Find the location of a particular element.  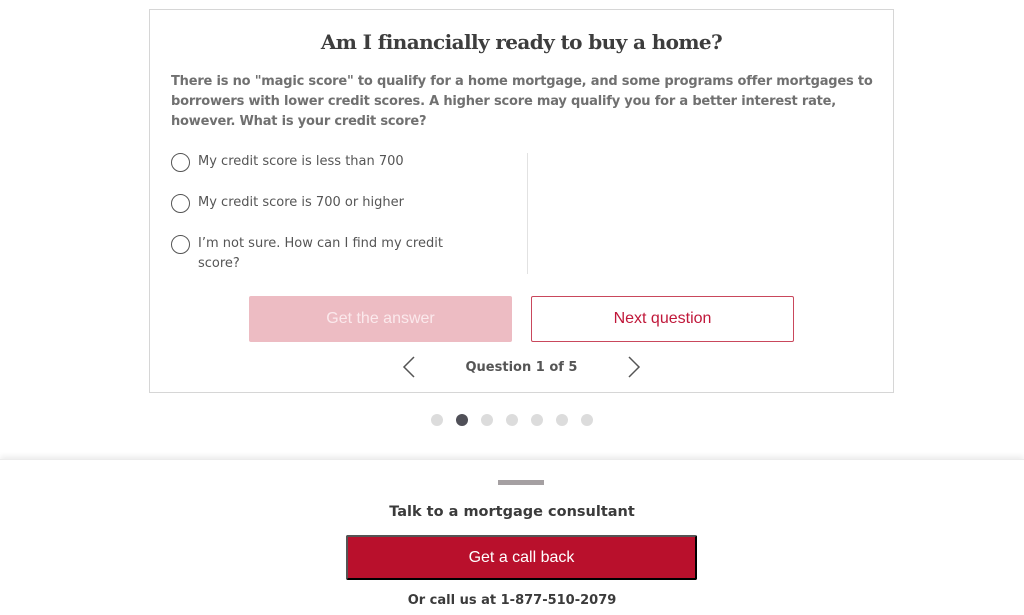

option-label: My credit score is less than 700 is located at coordinates (301, 161).